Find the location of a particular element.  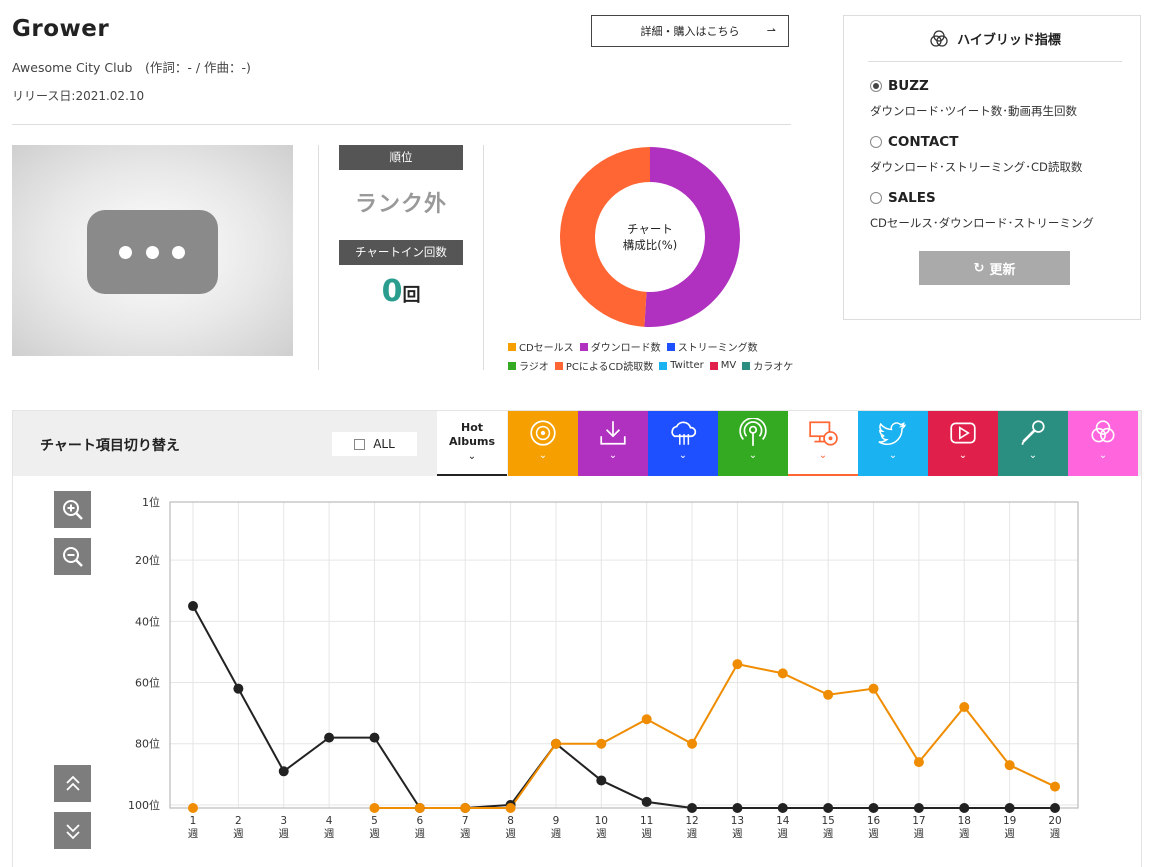

donut-legend-row1: CDセールス ダウンロード数 ストリーミング数 is located at coordinates (633, 346).